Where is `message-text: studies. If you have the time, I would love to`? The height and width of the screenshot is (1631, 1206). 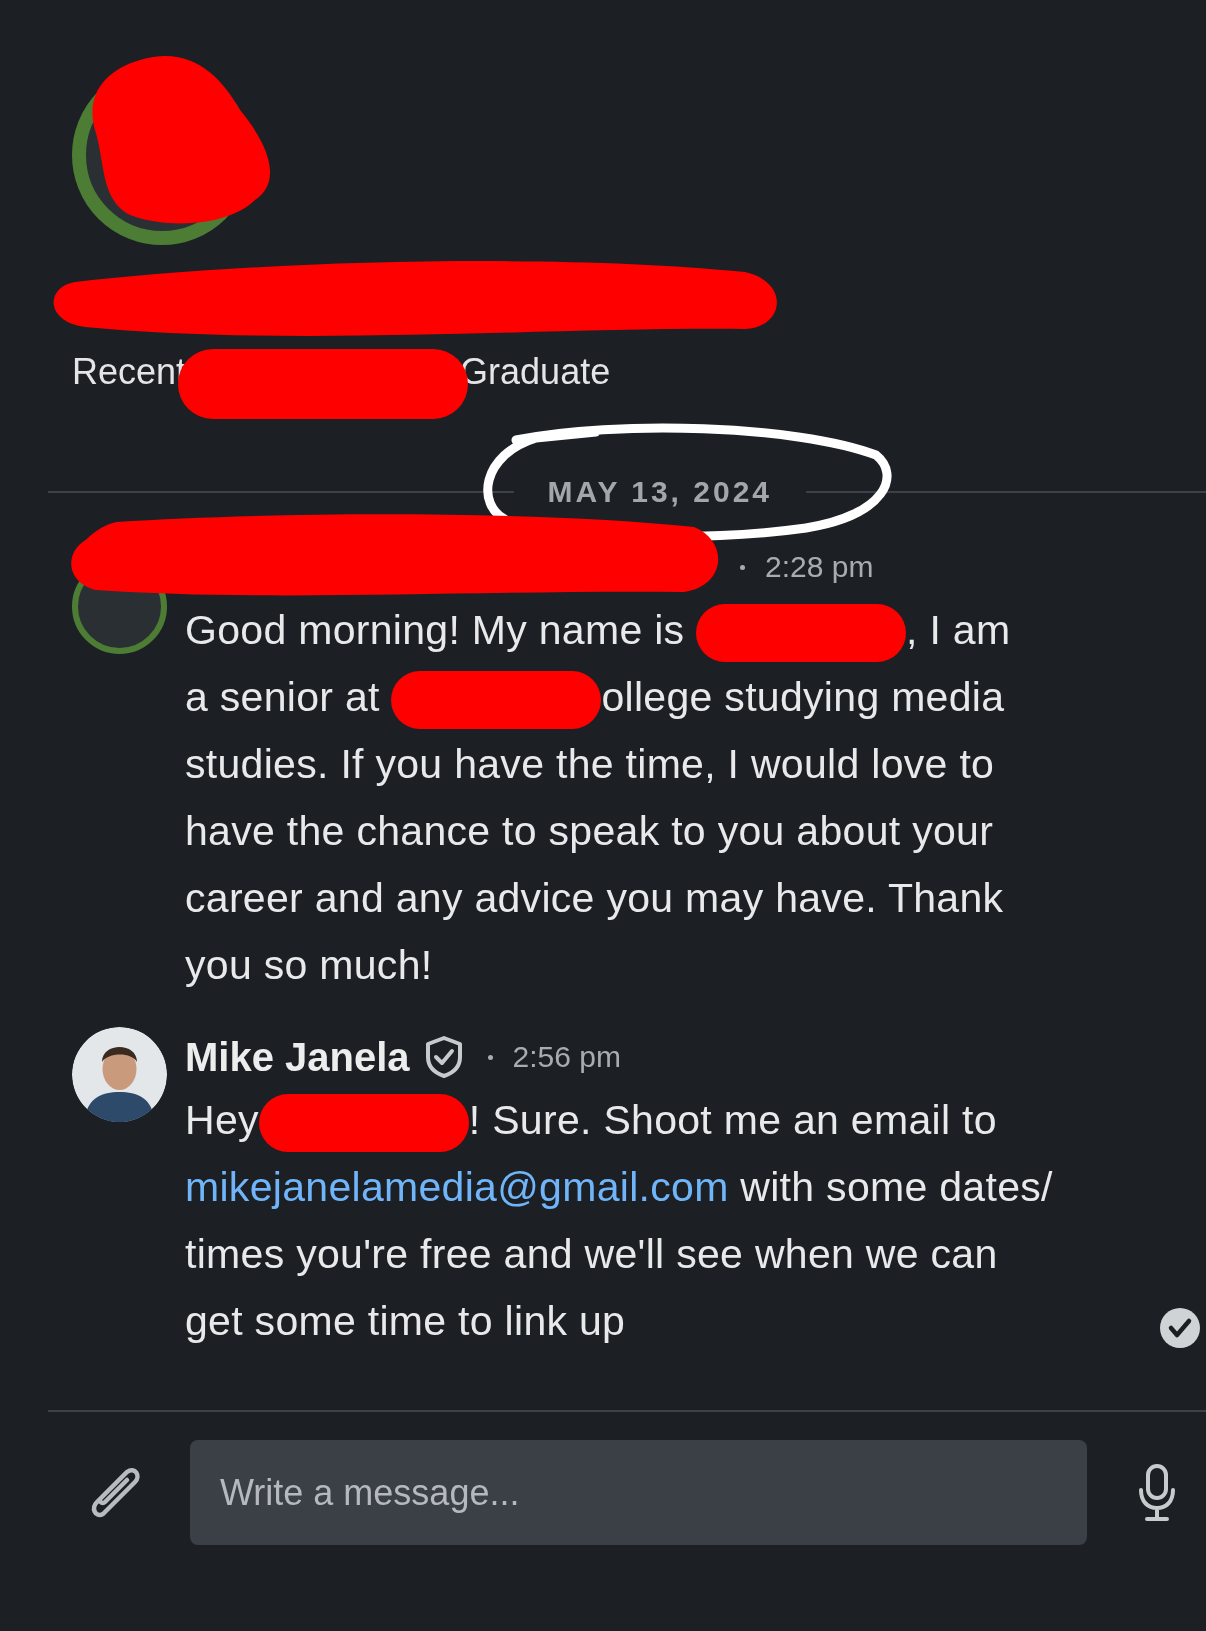
message-text: studies. If you have the time, I would love to is located at coordinates (590, 764).